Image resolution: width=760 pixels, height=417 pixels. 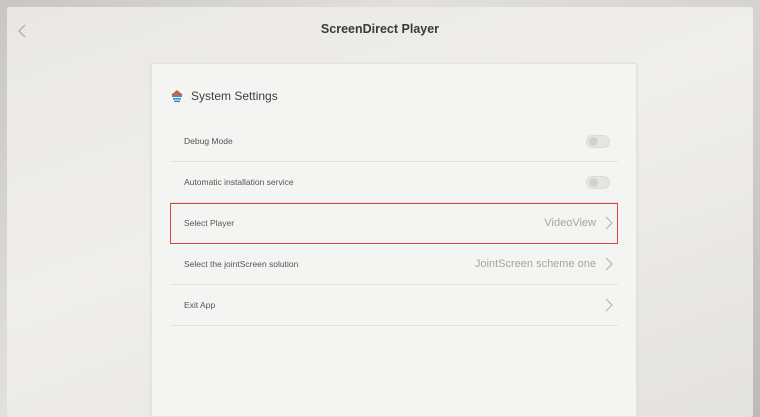 I want to click on setting-value: VideoView, so click(x=570, y=223).